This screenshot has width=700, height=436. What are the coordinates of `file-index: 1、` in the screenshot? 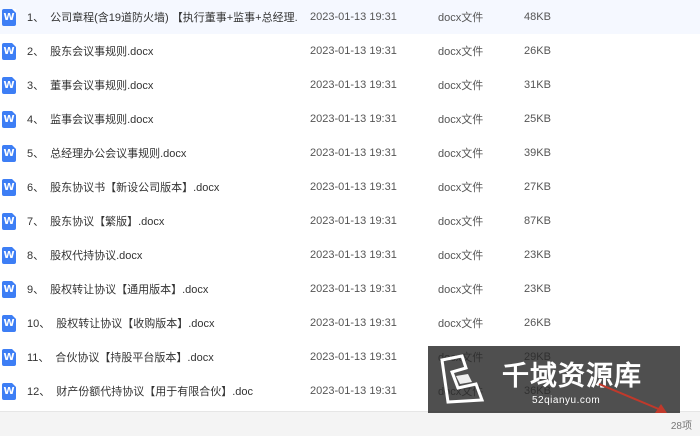 It's located at (36, 18).